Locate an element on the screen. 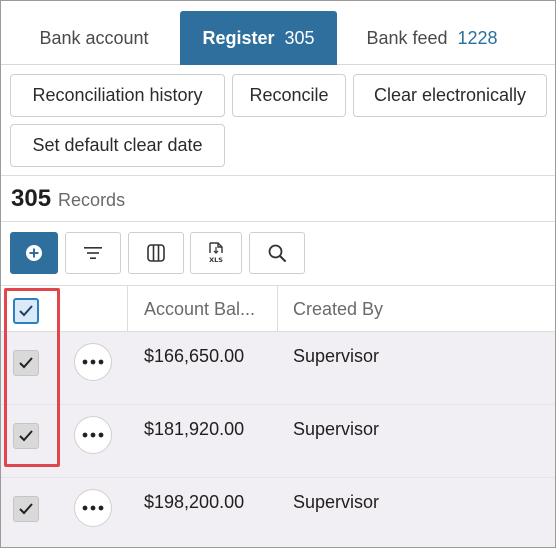  xls-export-icon: XLS is located at coordinates (216, 253).